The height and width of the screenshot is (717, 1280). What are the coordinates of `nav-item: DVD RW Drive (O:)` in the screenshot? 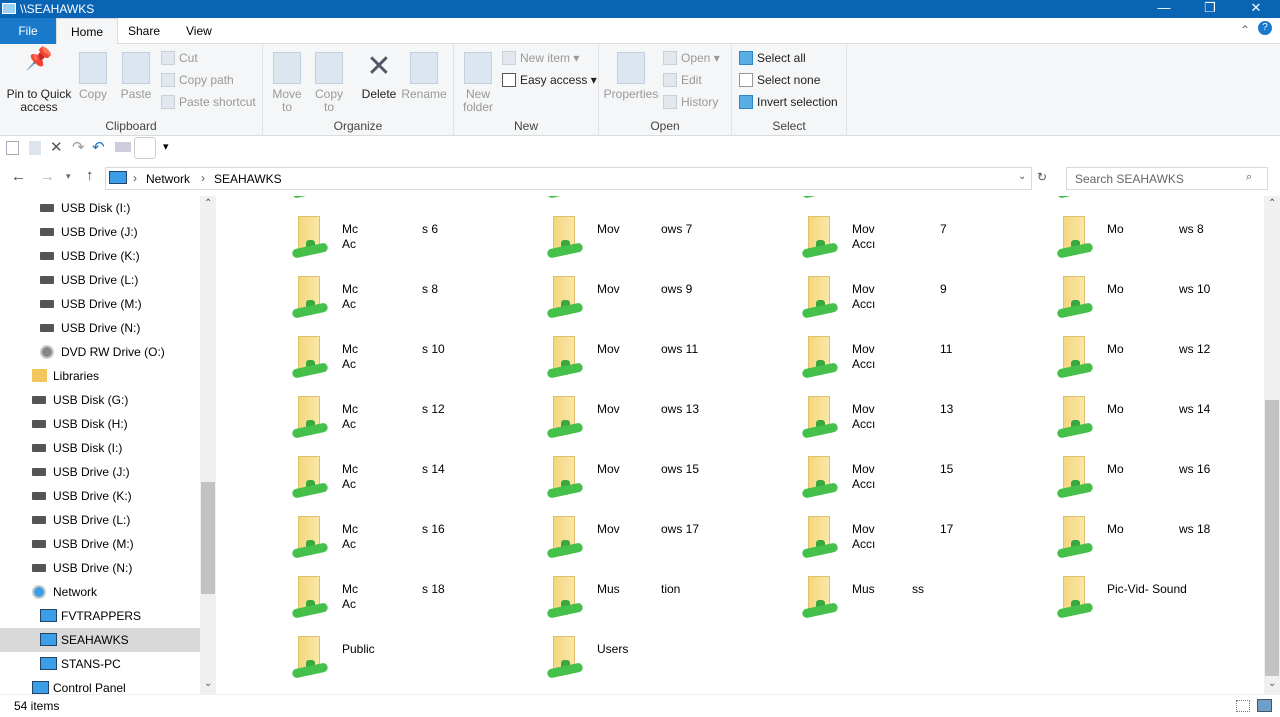 It's located at (100, 352).